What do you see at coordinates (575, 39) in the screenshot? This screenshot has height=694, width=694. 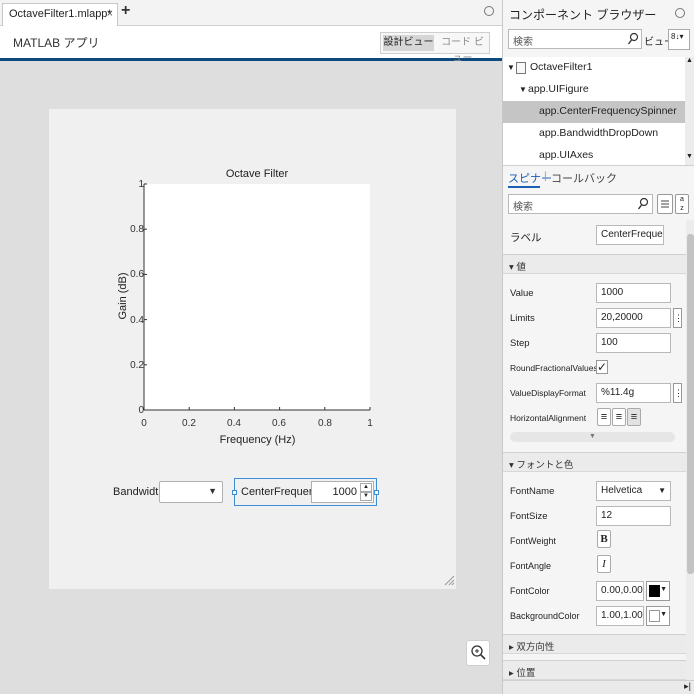 I see `browser-search-input: 検索` at bounding box center [575, 39].